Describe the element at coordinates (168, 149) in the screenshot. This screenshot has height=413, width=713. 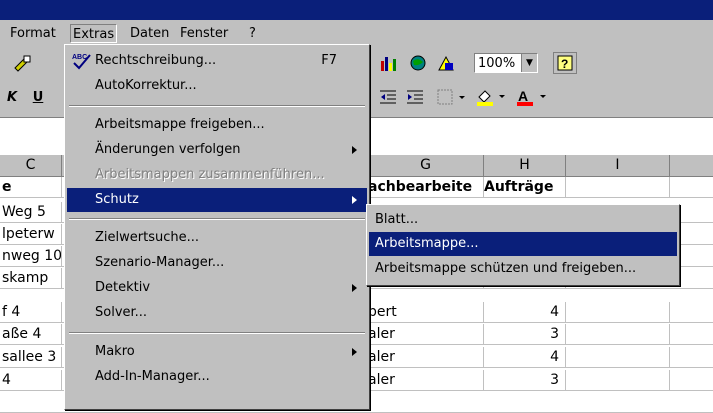
I see `menu-item-label: Änderungen verfolgen` at that location.